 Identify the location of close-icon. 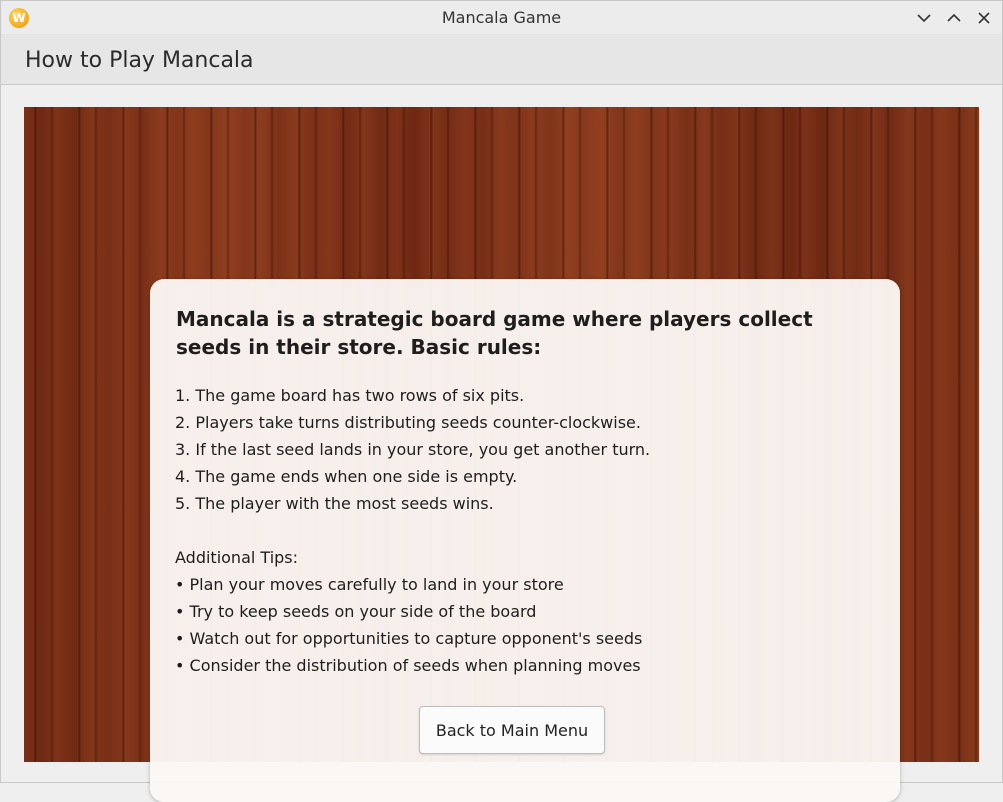
(984, 18).